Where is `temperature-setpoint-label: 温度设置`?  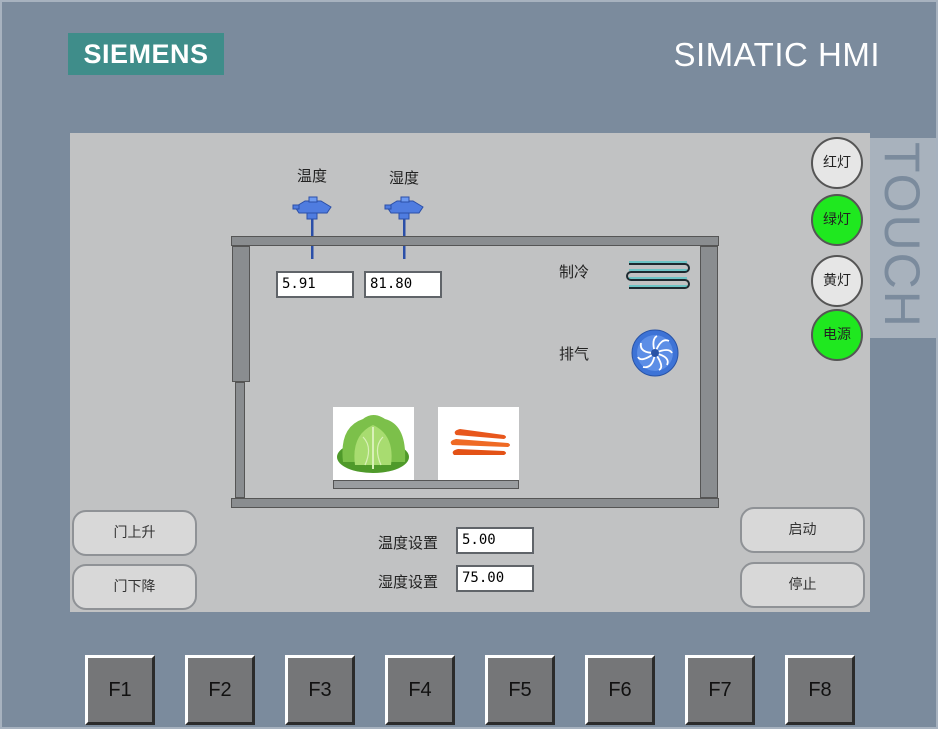 temperature-setpoint-label: 温度设置 is located at coordinates (408, 543).